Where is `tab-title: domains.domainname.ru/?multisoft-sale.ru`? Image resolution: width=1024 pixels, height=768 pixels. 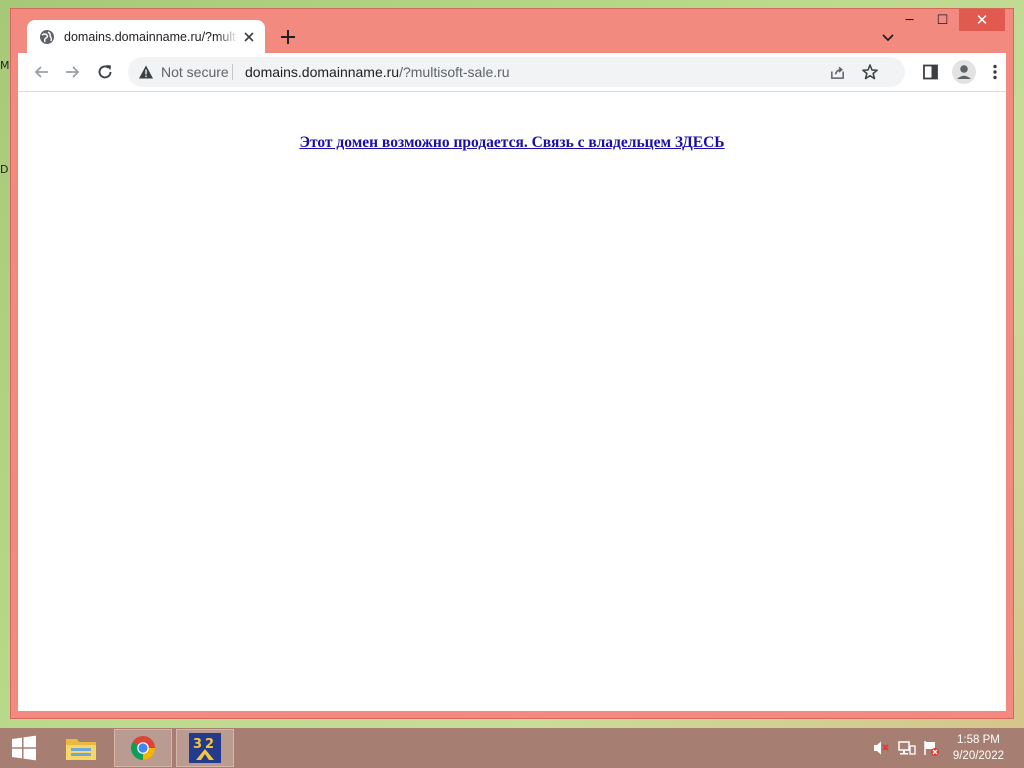 tab-title: domains.domainname.ru/?multisoft-sale.ru is located at coordinates (151, 37).